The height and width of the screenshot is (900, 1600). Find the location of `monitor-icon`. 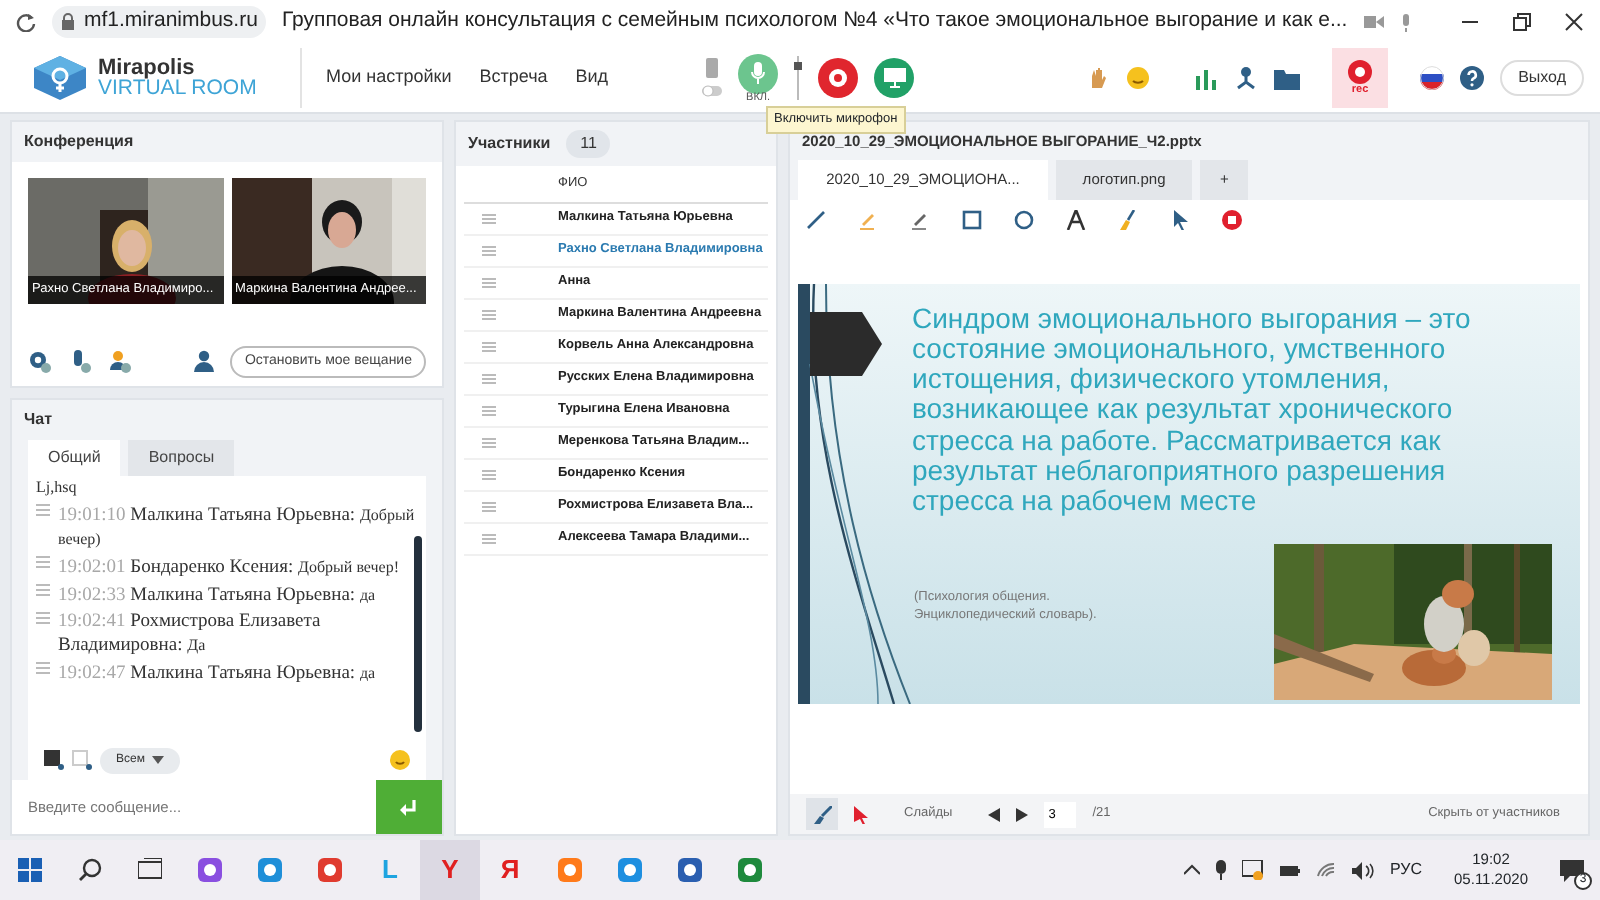

monitor-icon is located at coordinates (894, 78).